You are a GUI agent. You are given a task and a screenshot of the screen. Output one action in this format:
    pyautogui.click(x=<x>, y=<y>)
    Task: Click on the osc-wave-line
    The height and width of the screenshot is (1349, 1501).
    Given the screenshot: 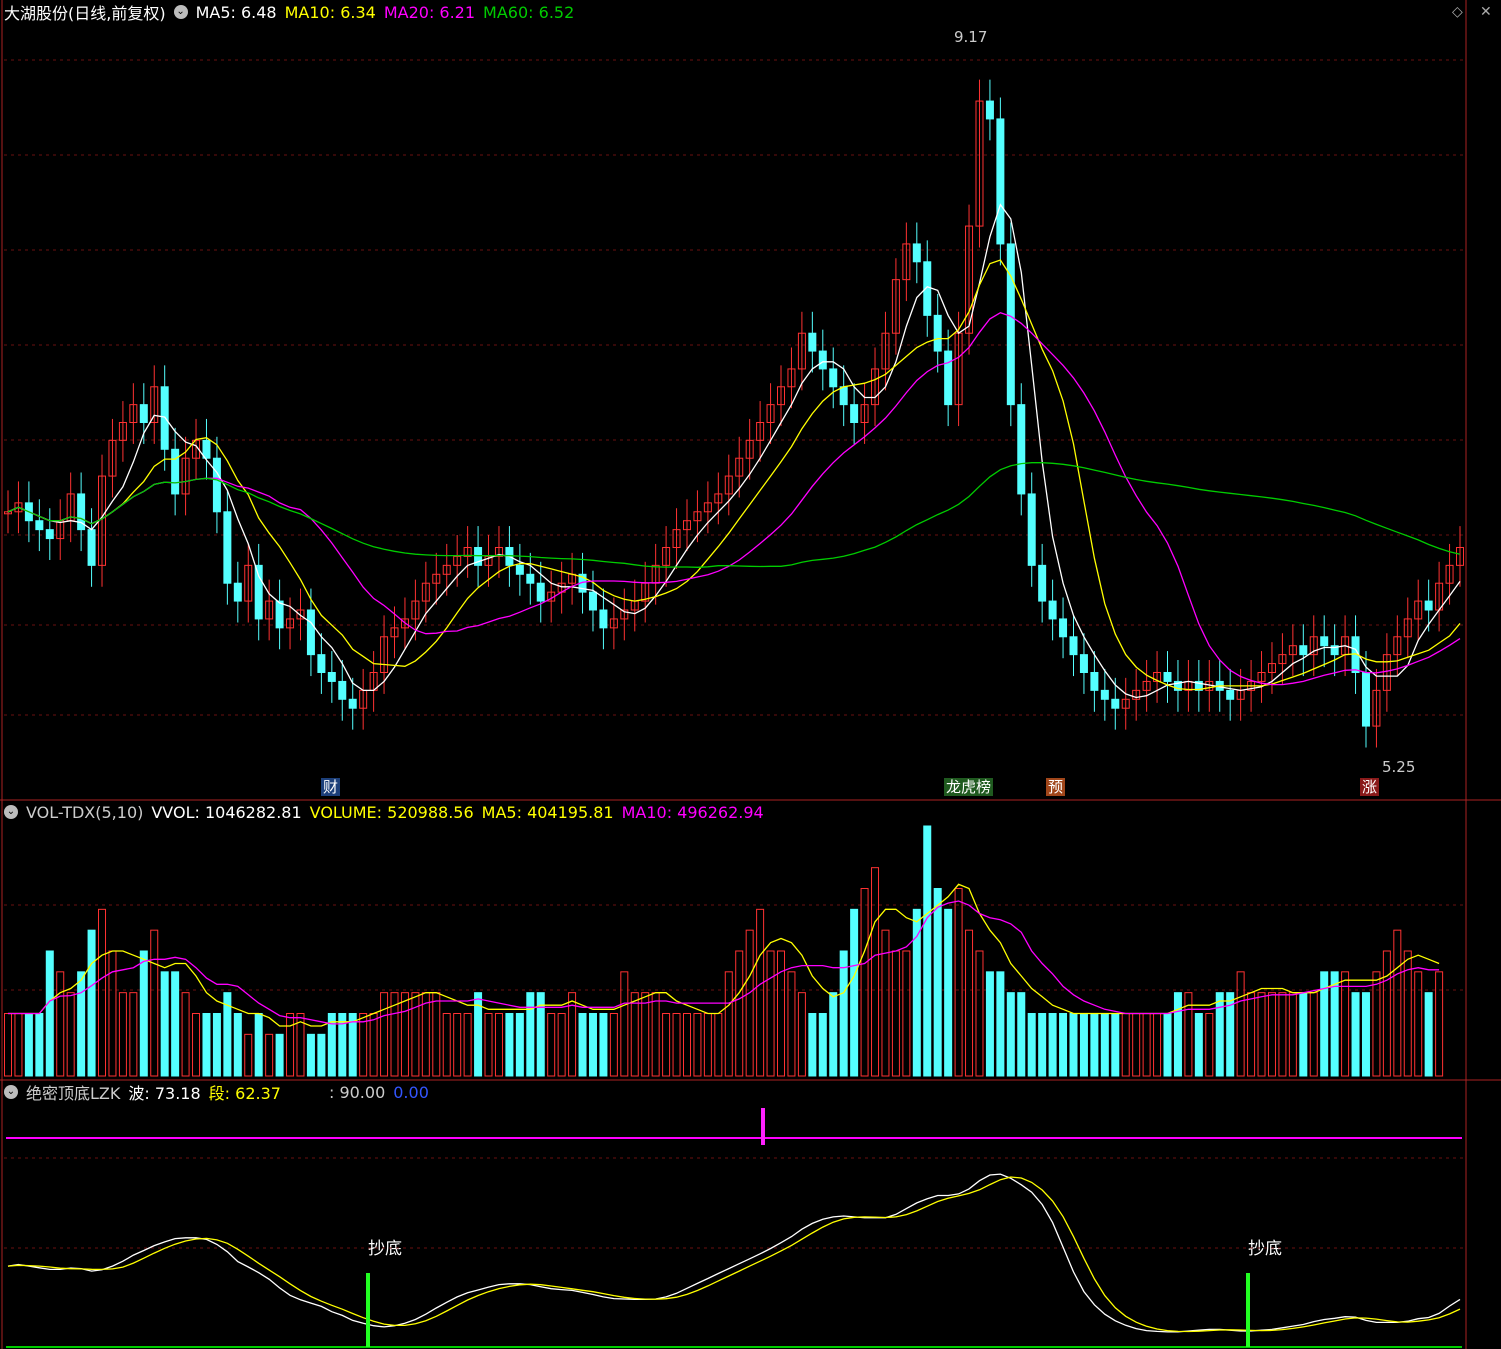 What is the action you would take?
    pyautogui.click(x=734, y=1253)
    